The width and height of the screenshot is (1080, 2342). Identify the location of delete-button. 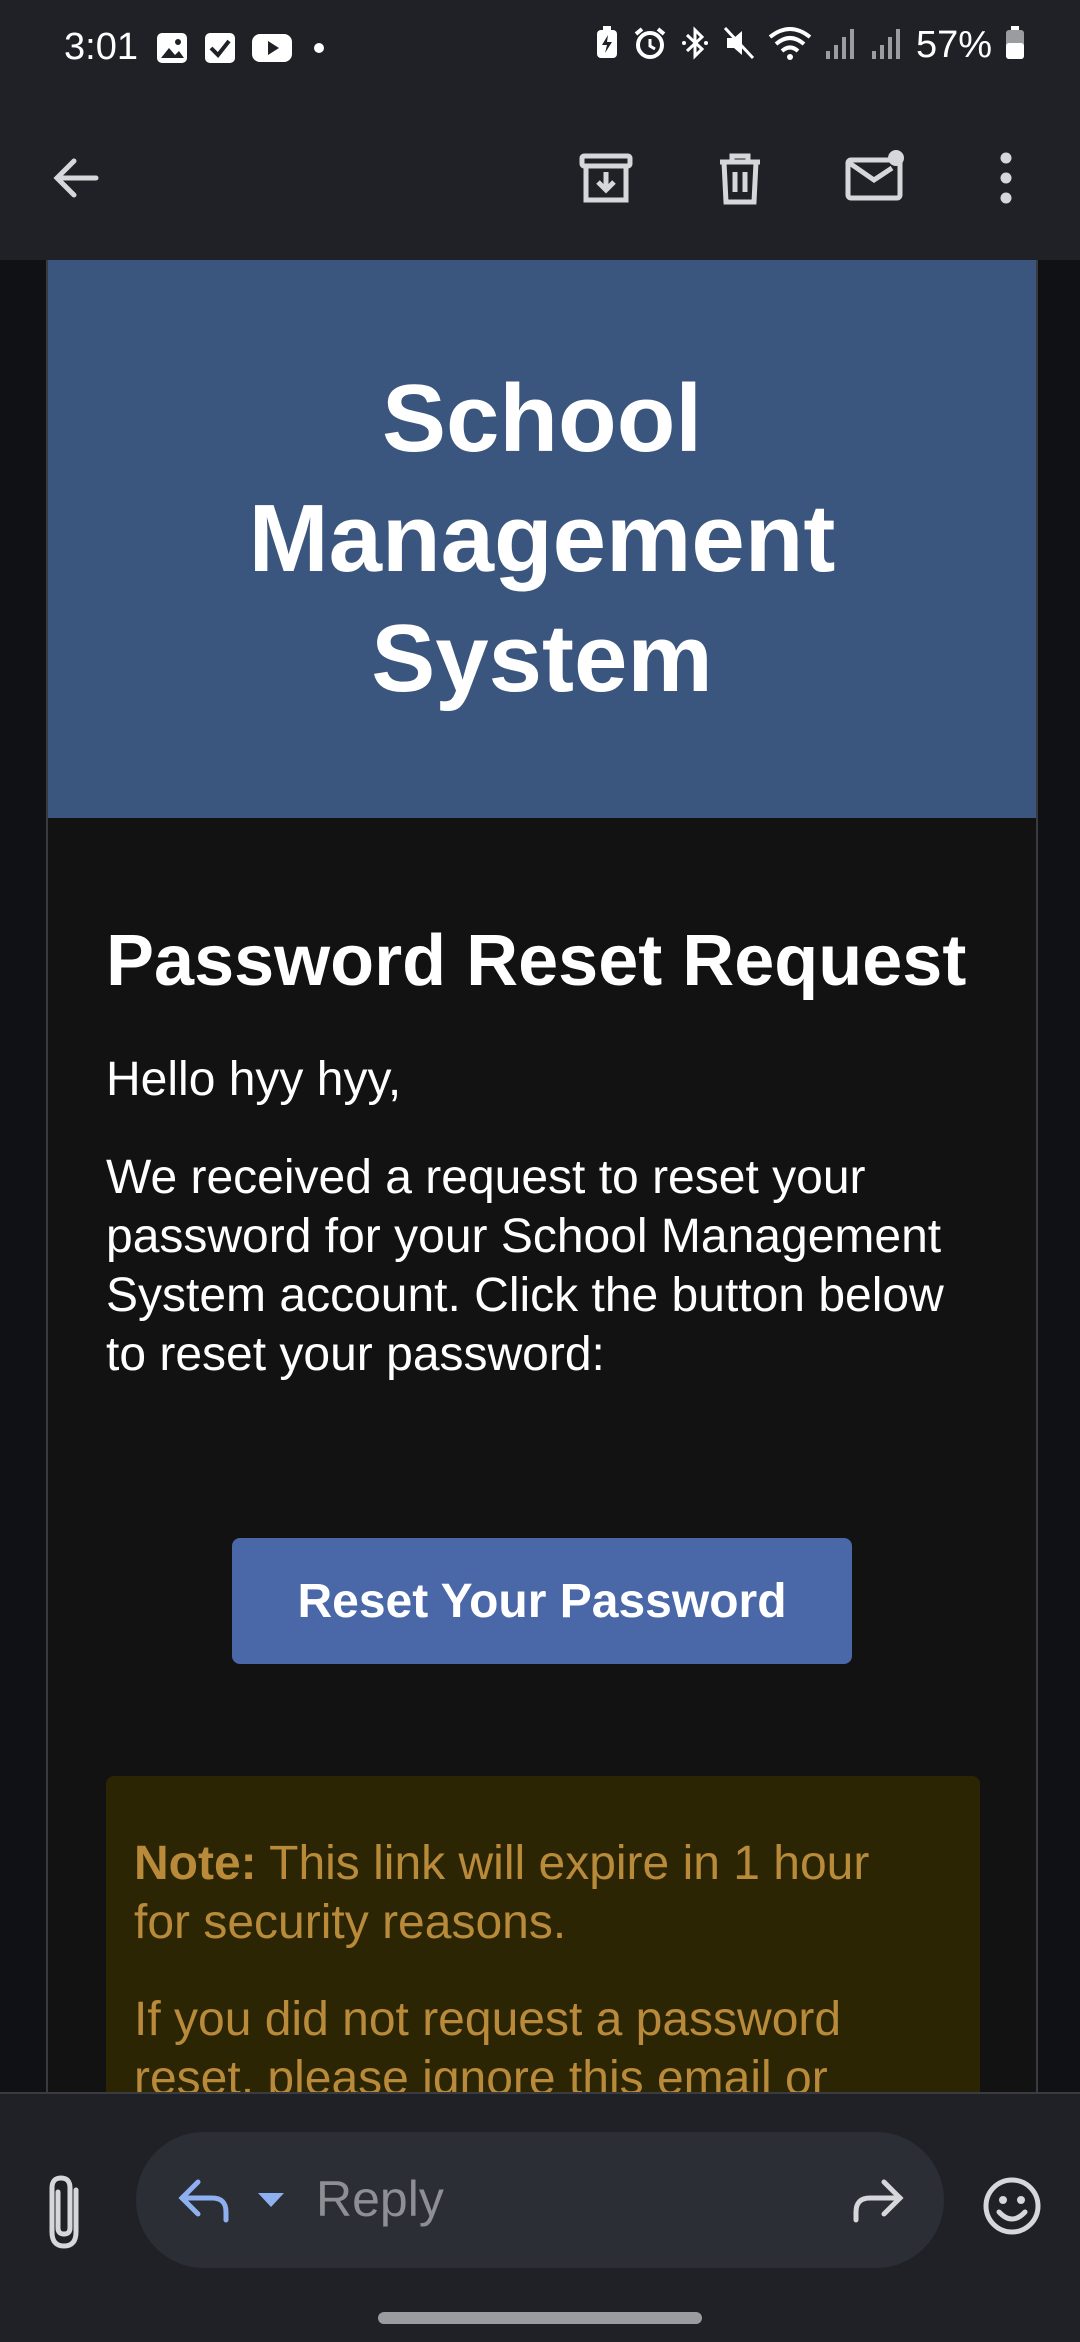
(740, 180).